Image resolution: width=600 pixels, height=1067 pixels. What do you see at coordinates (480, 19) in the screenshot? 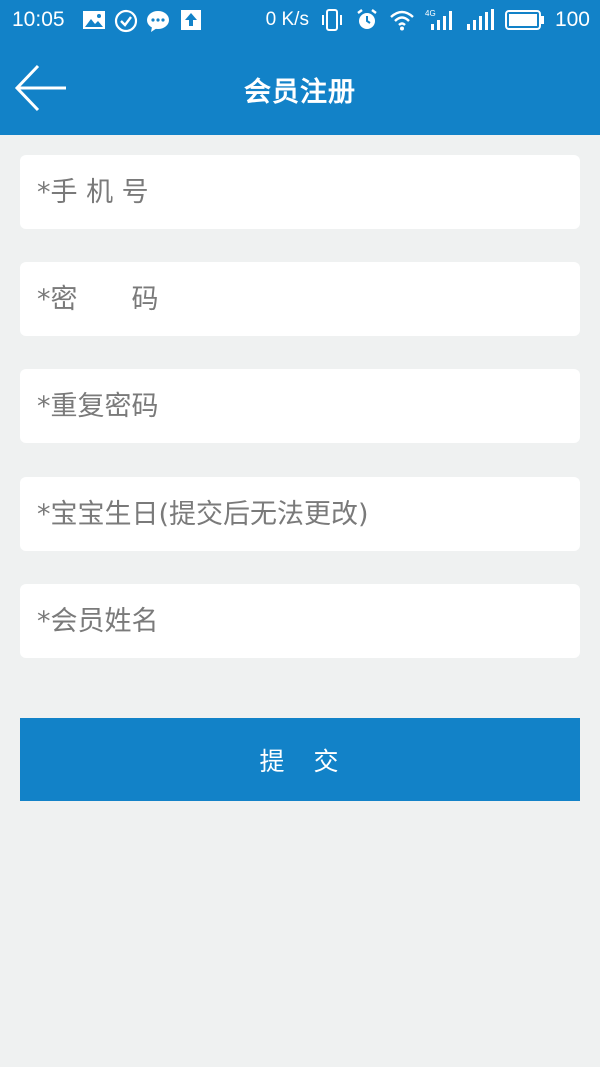
I see `signal-icon` at bounding box center [480, 19].